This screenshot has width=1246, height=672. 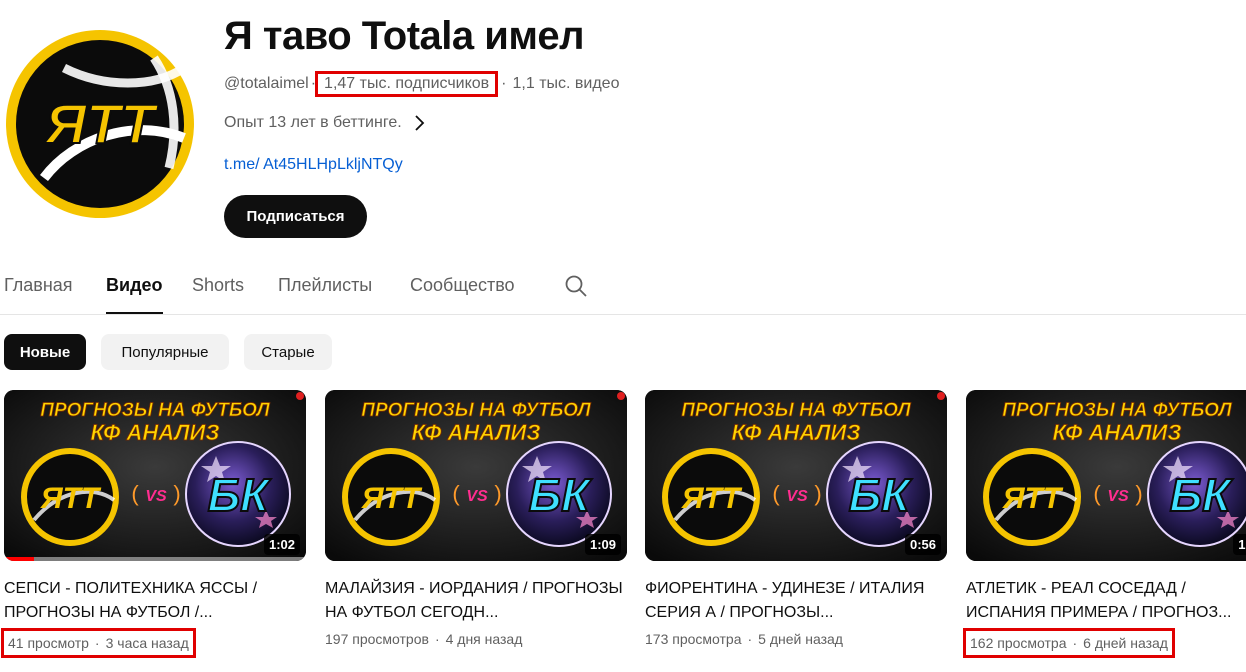 What do you see at coordinates (218, 285) in the screenshot?
I see `tab-shorts: Shorts` at bounding box center [218, 285].